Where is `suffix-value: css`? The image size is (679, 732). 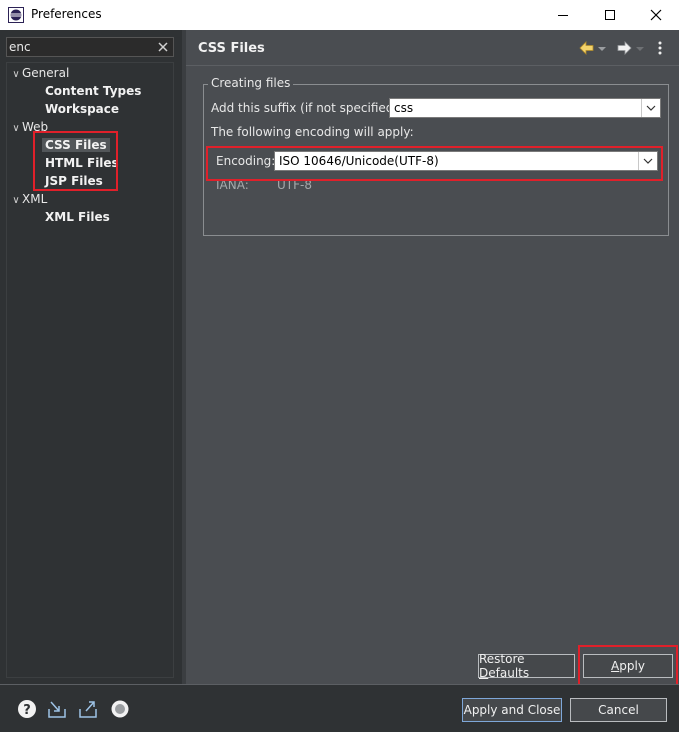 suffix-value: css is located at coordinates (404, 108).